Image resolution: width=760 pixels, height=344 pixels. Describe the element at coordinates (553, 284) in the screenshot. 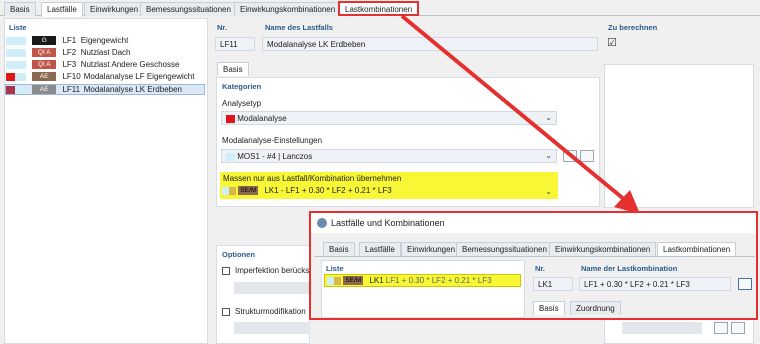

I see `dialog-nr-field: LK1` at that location.